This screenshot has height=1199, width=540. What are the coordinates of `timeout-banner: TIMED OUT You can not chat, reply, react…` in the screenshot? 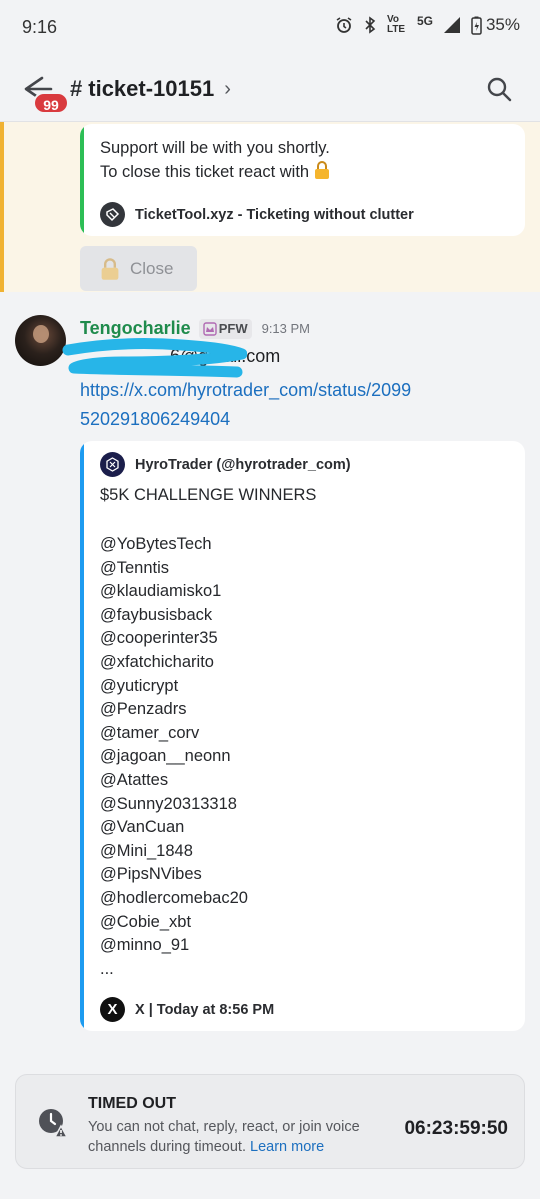 It's located at (270, 1121).